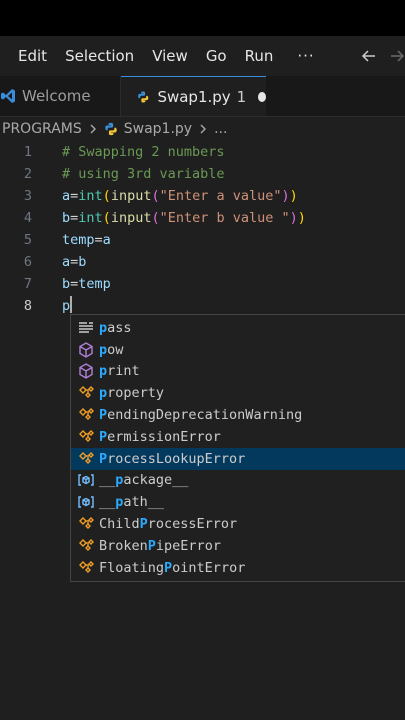  What do you see at coordinates (99, 56) in the screenshot?
I see `menu-selection: Selection` at bounding box center [99, 56].